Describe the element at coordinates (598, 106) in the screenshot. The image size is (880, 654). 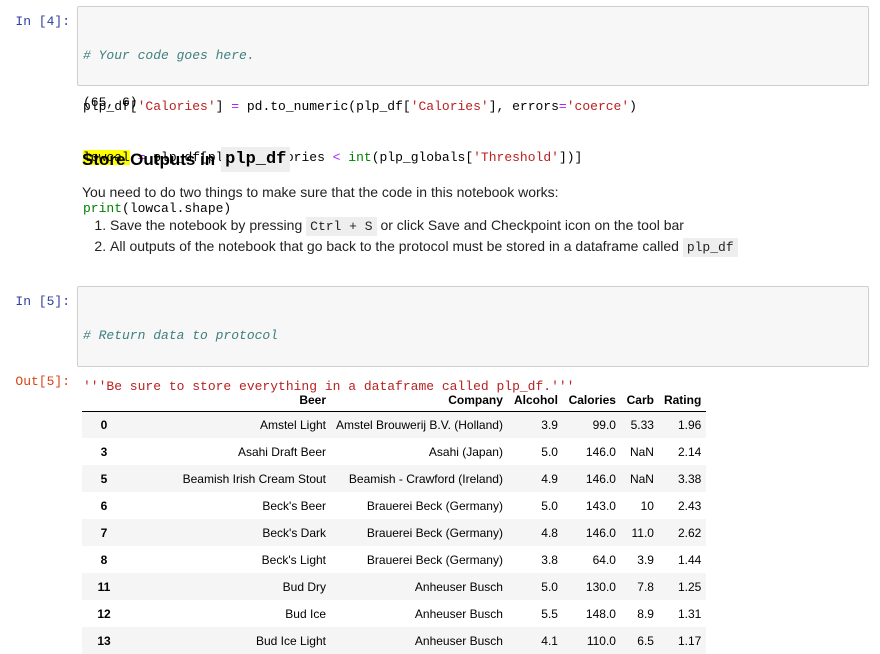
I see `code-string: 'coerce'` at that location.